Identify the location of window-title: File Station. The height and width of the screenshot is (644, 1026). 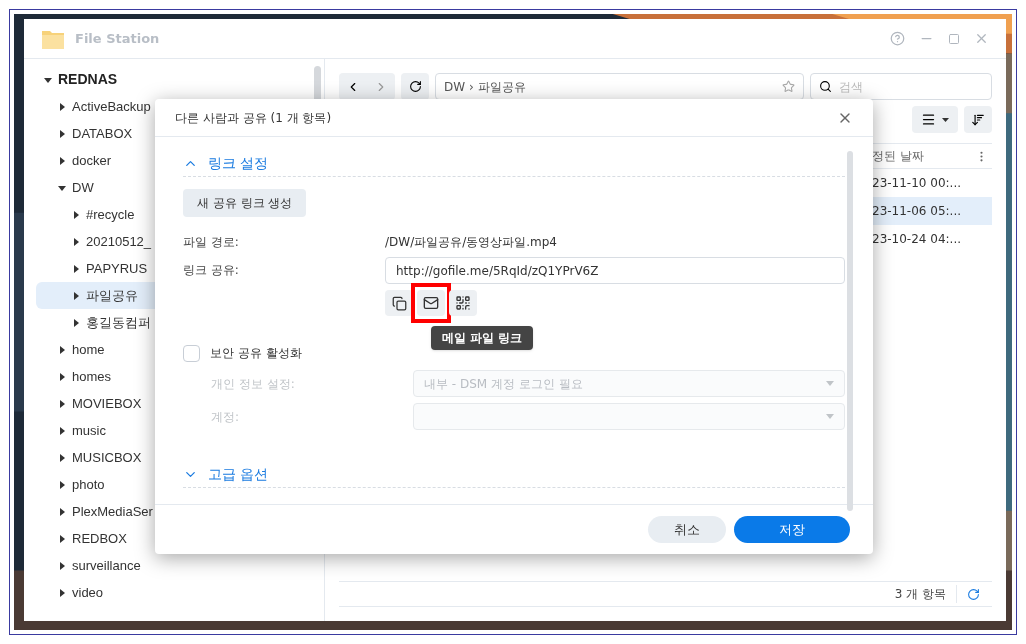
(117, 38).